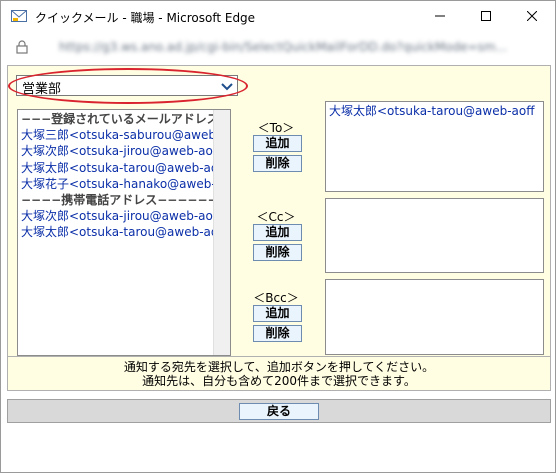 The height and width of the screenshot is (473, 556). What do you see at coordinates (116, 135) in the screenshot?
I see `address-list-item: 大塚三郎<otsuka-saburou@aweb-aoff` at bounding box center [116, 135].